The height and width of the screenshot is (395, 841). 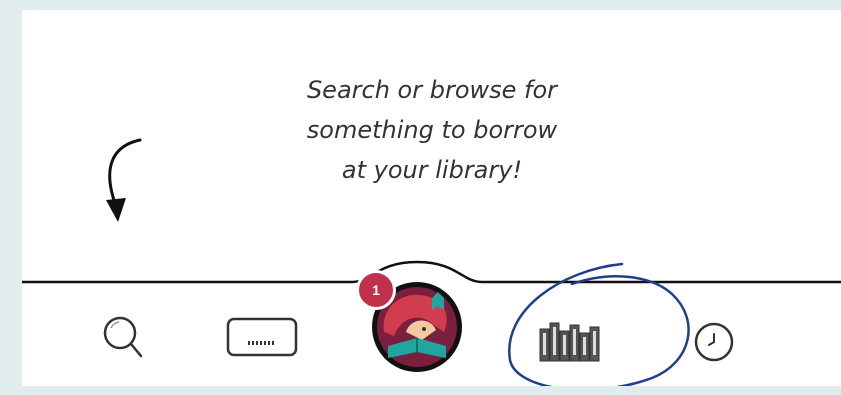 What do you see at coordinates (432, 90) in the screenshot?
I see `hint-line-1: Search or browse for` at bounding box center [432, 90].